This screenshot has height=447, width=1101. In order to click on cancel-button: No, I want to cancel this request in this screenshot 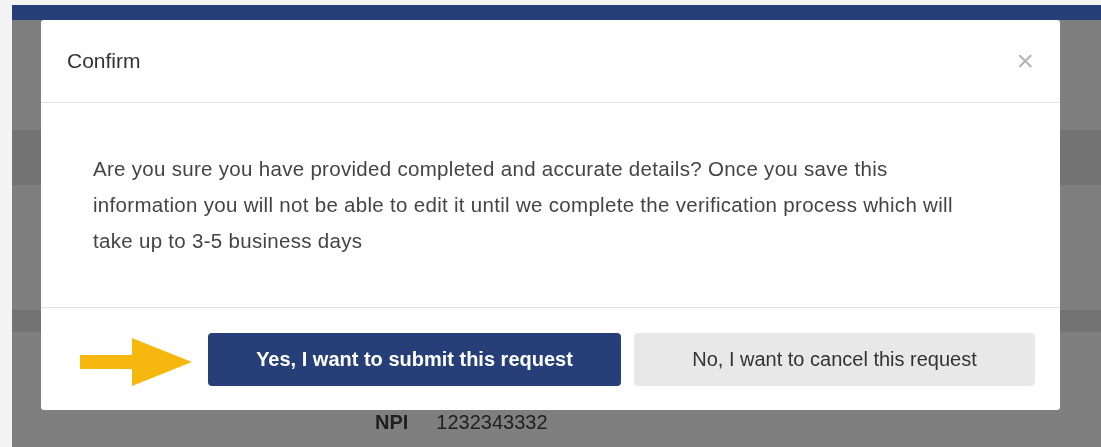, I will do `click(834, 359)`.